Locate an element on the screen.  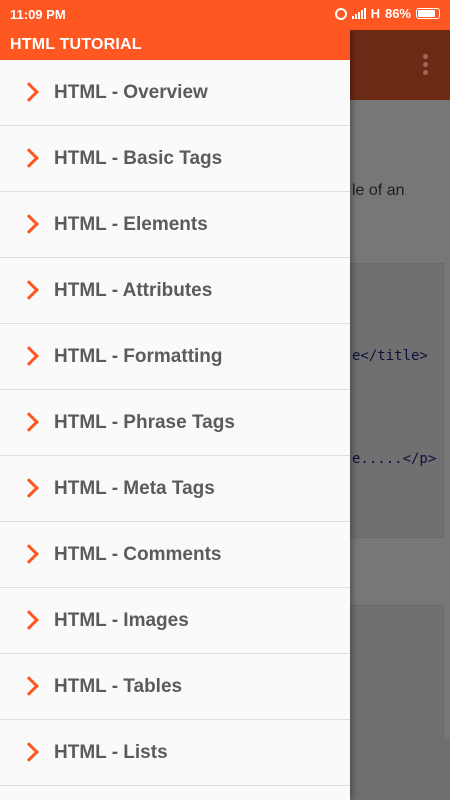
status-time: 11:09 PM is located at coordinates (38, 14).